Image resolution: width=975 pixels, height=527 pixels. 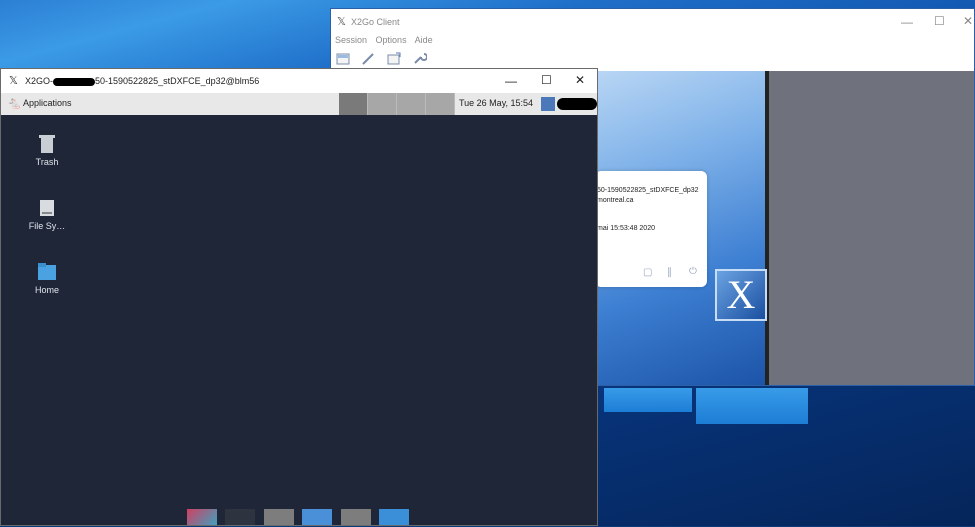 I want to click on window-icon: ▢, so click(x=647, y=272).